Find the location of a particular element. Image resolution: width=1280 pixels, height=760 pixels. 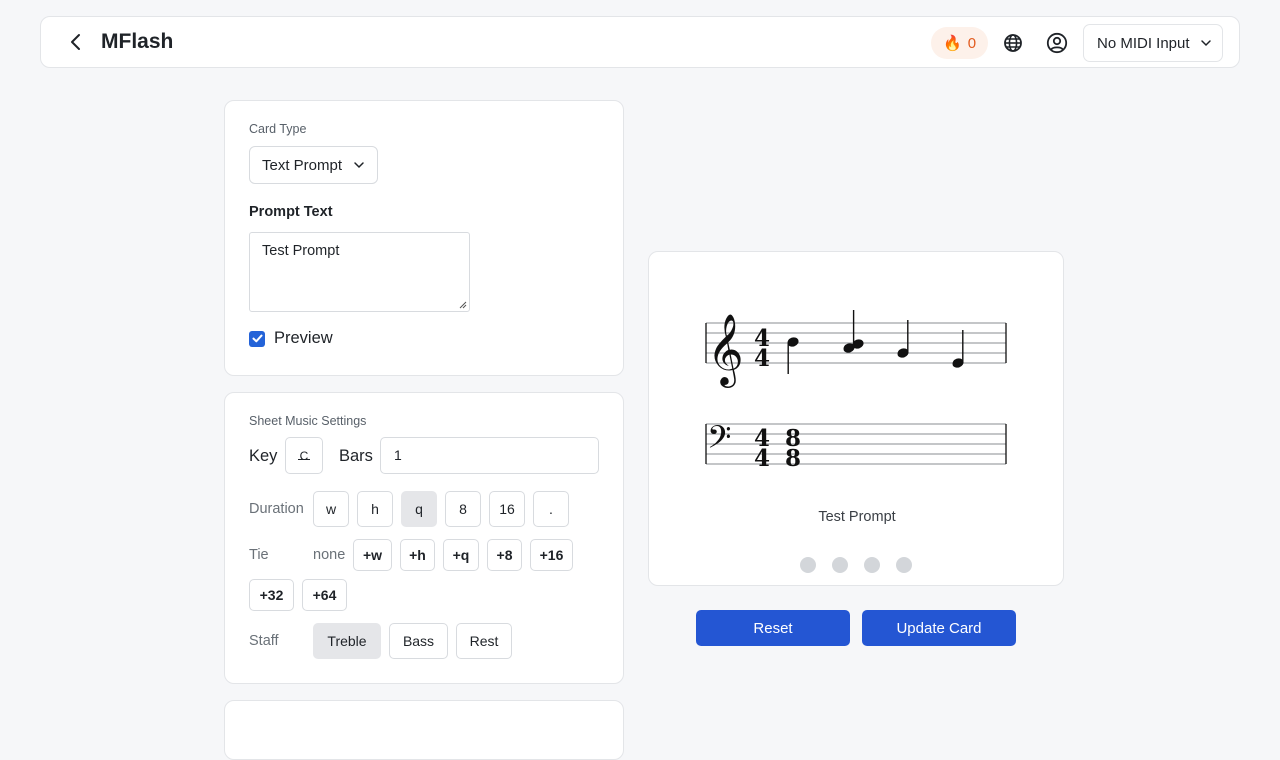

streak-badge: 🔥 0 is located at coordinates (960, 43).